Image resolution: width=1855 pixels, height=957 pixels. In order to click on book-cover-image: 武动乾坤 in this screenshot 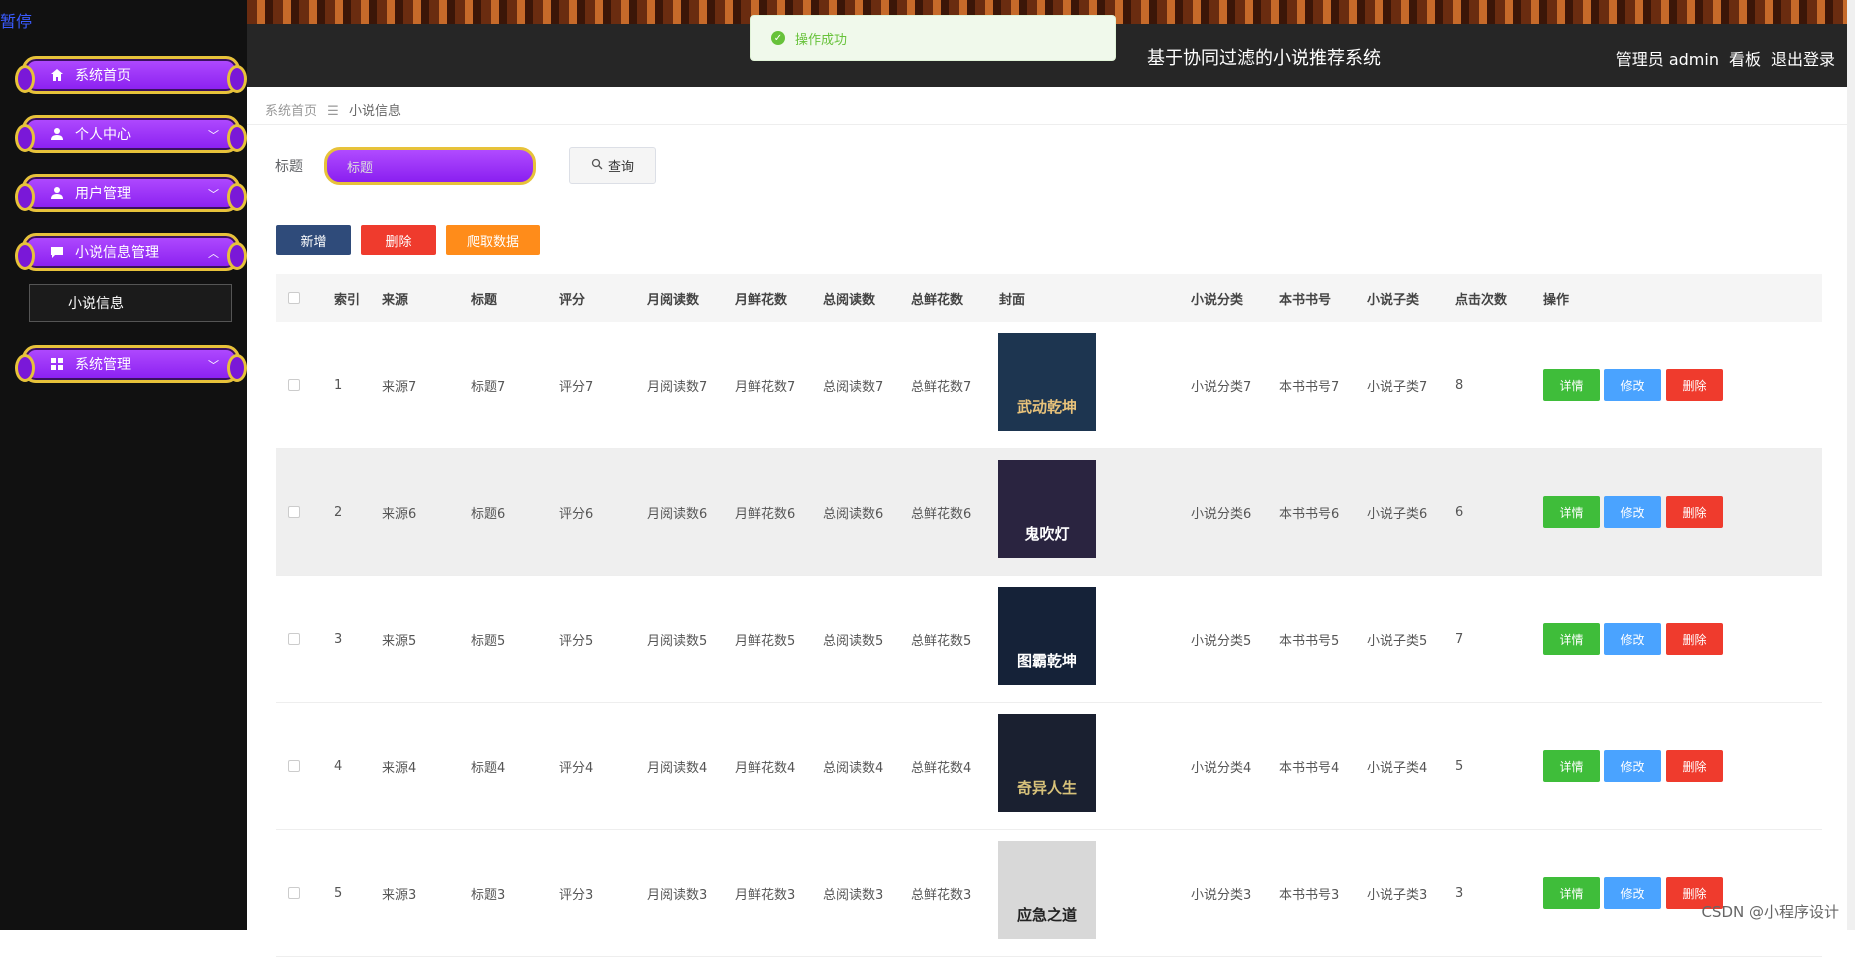, I will do `click(1047, 382)`.